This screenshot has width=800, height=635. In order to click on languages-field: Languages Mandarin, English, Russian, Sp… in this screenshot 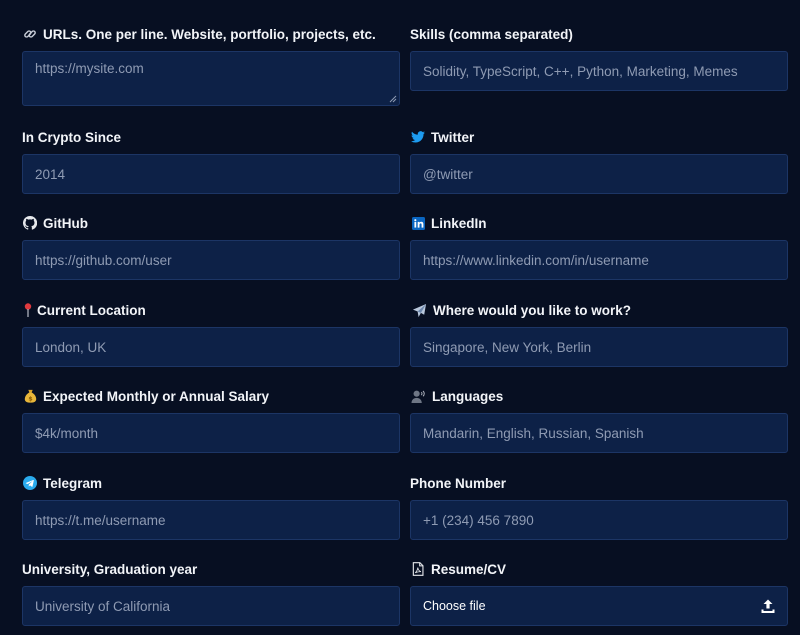, I will do `click(599, 419)`.